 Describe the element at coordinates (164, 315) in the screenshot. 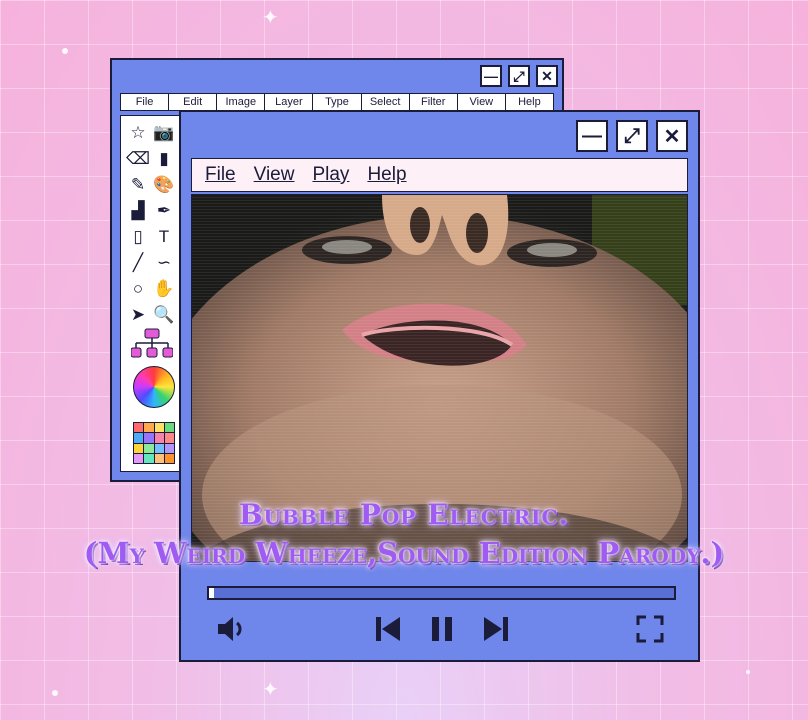

I see `zoom-tool-icon: 🔍` at that location.